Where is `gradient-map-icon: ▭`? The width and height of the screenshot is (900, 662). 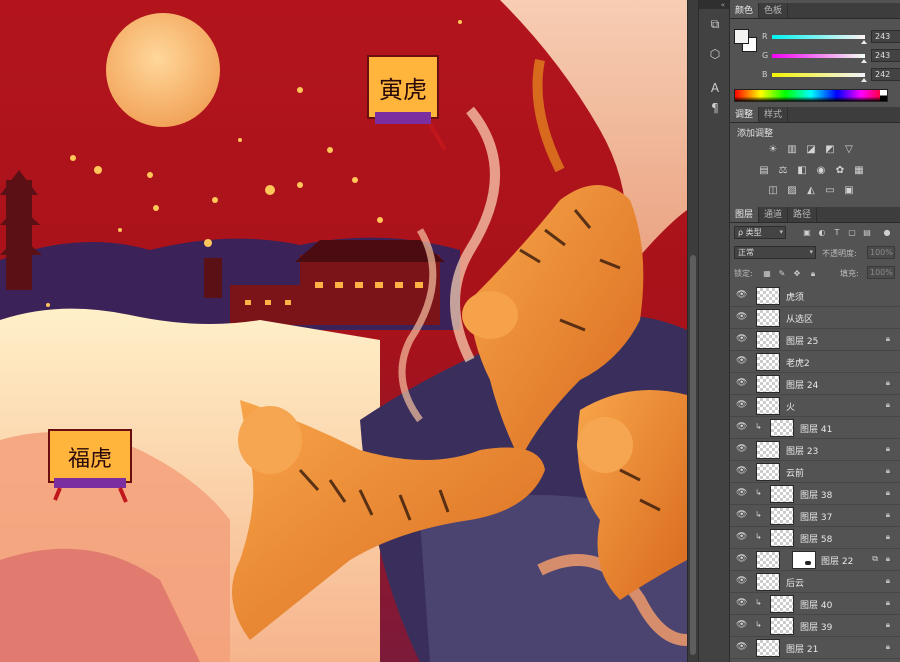 gradient-map-icon: ▭ is located at coordinates (830, 191).